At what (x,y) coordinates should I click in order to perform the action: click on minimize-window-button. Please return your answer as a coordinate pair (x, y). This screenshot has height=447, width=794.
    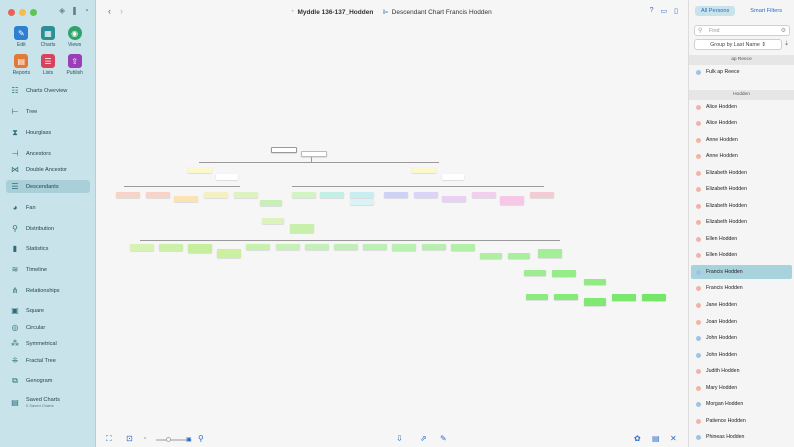
    Looking at the image, I should click on (22, 12).